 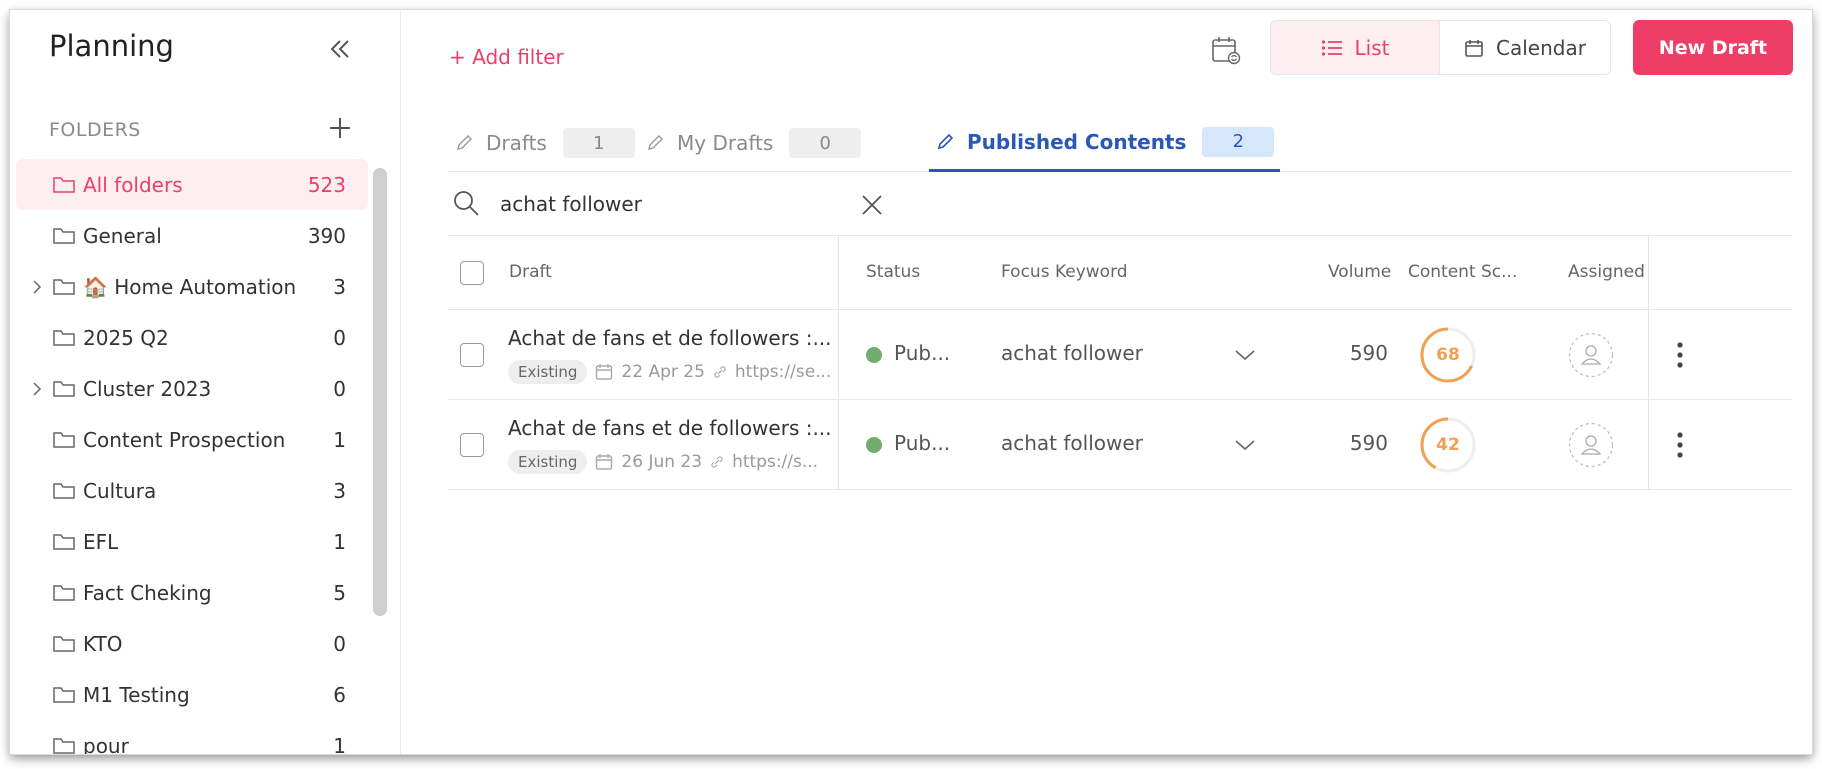 What do you see at coordinates (1541, 47) in the screenshot?
I see `calendar-view-label: Calendar` at bounding box center [1541, 47].